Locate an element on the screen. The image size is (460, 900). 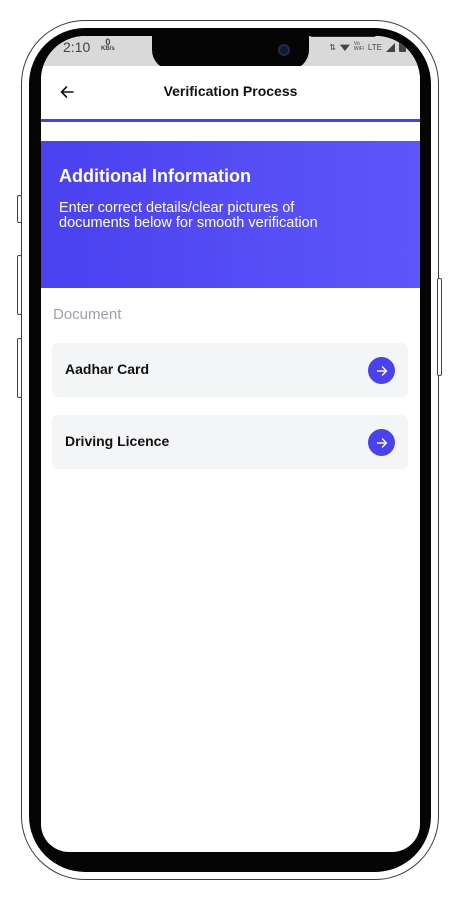
status-network-speed: 0 KB/s is located at coordinates (108, 45).